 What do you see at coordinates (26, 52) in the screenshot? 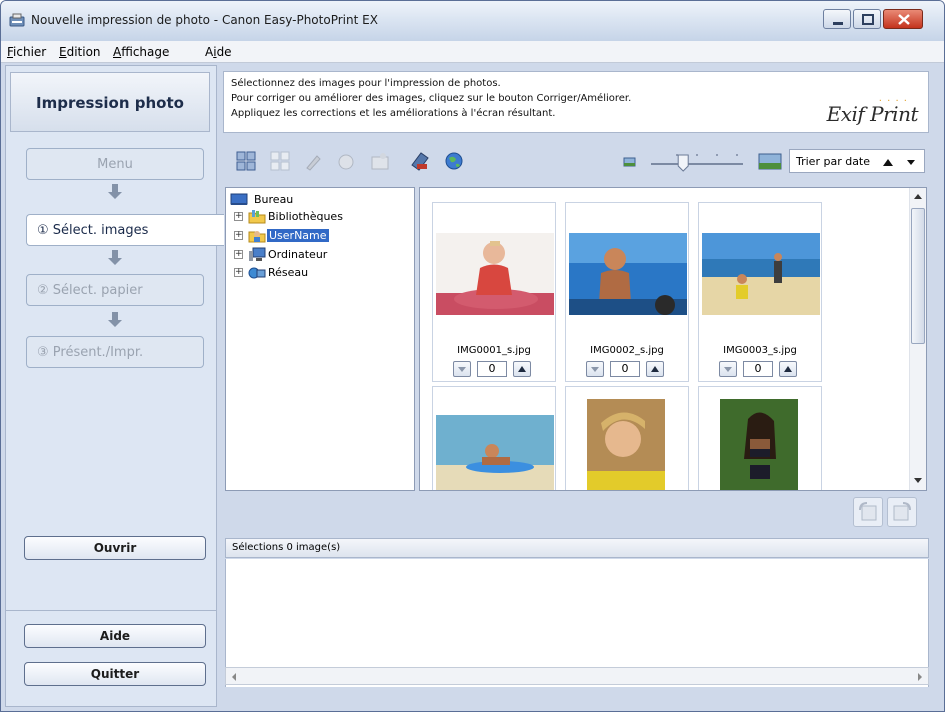
I see `menu-fichier: Fichier` at bounding box center [26, 52].